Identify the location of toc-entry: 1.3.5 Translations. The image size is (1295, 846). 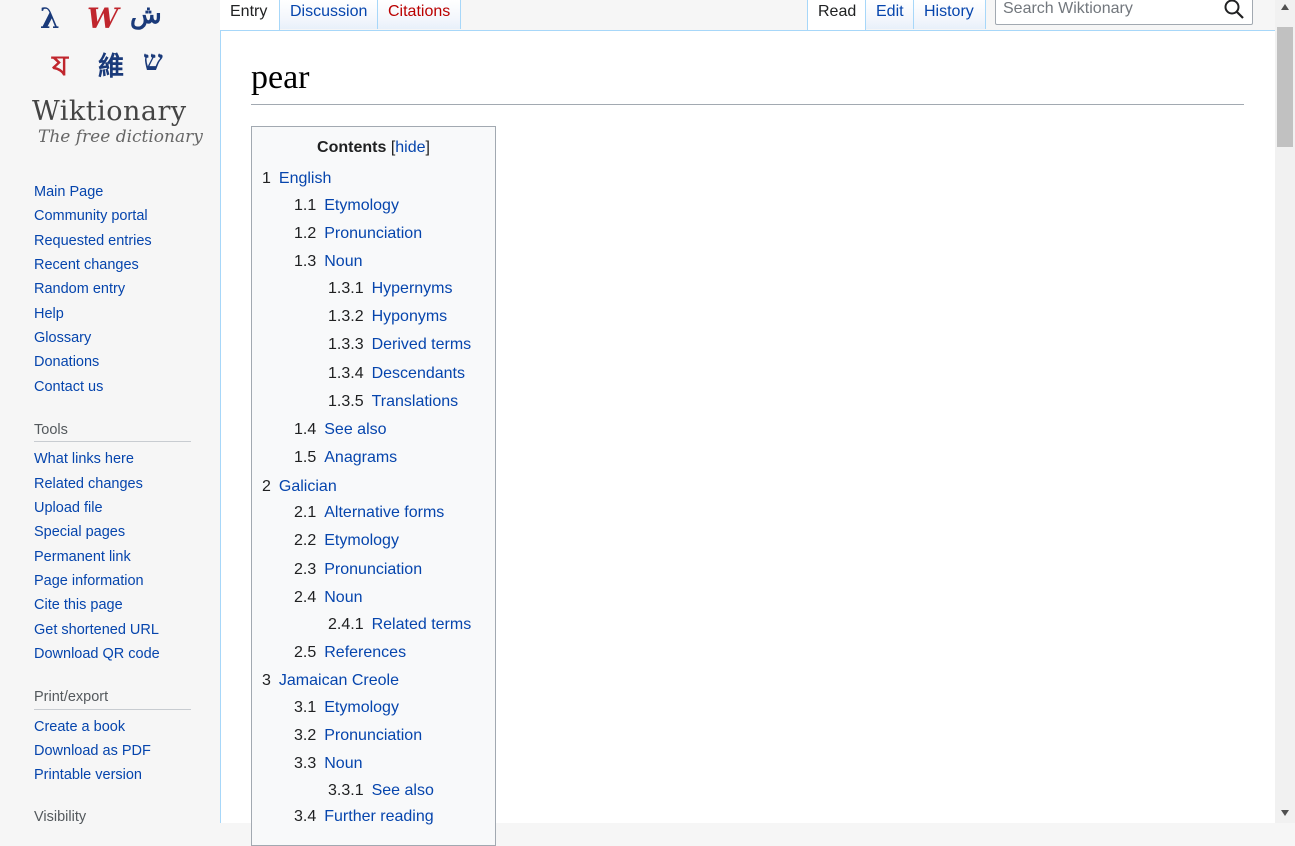
(393, 402).